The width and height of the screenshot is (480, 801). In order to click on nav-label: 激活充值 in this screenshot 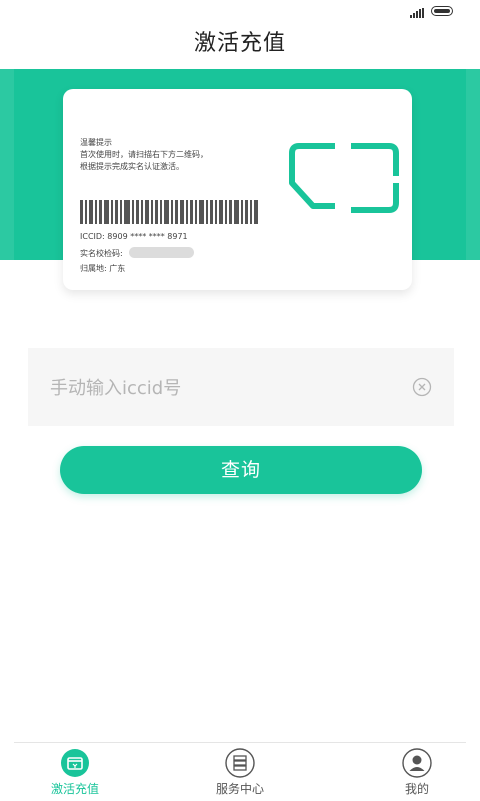, I will do `click(74, 789)`.